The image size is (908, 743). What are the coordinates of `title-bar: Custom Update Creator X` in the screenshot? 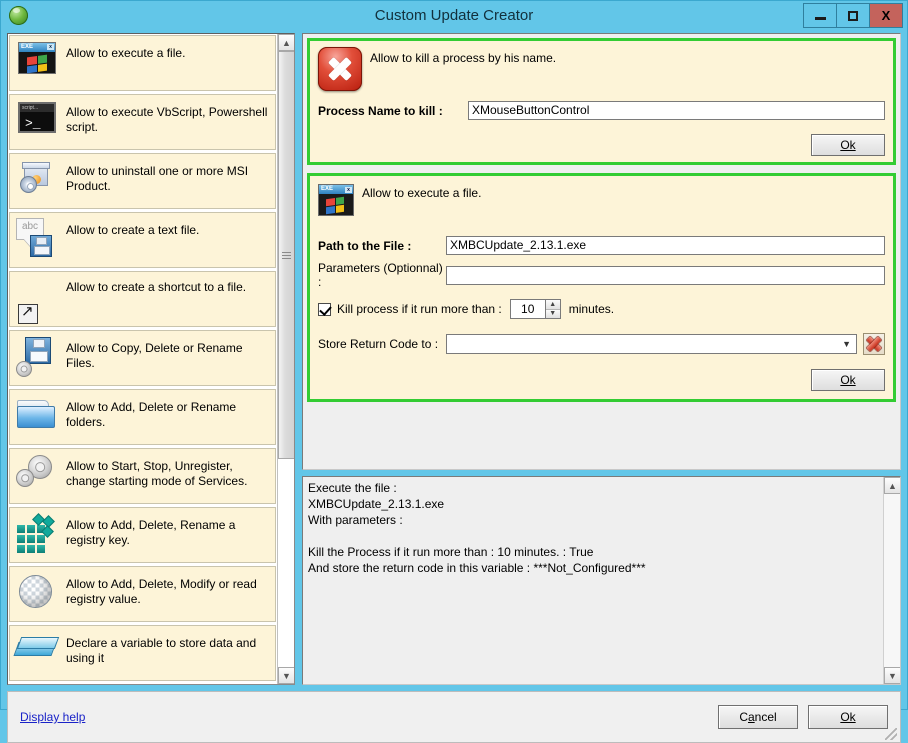 It's located at (454, 16).